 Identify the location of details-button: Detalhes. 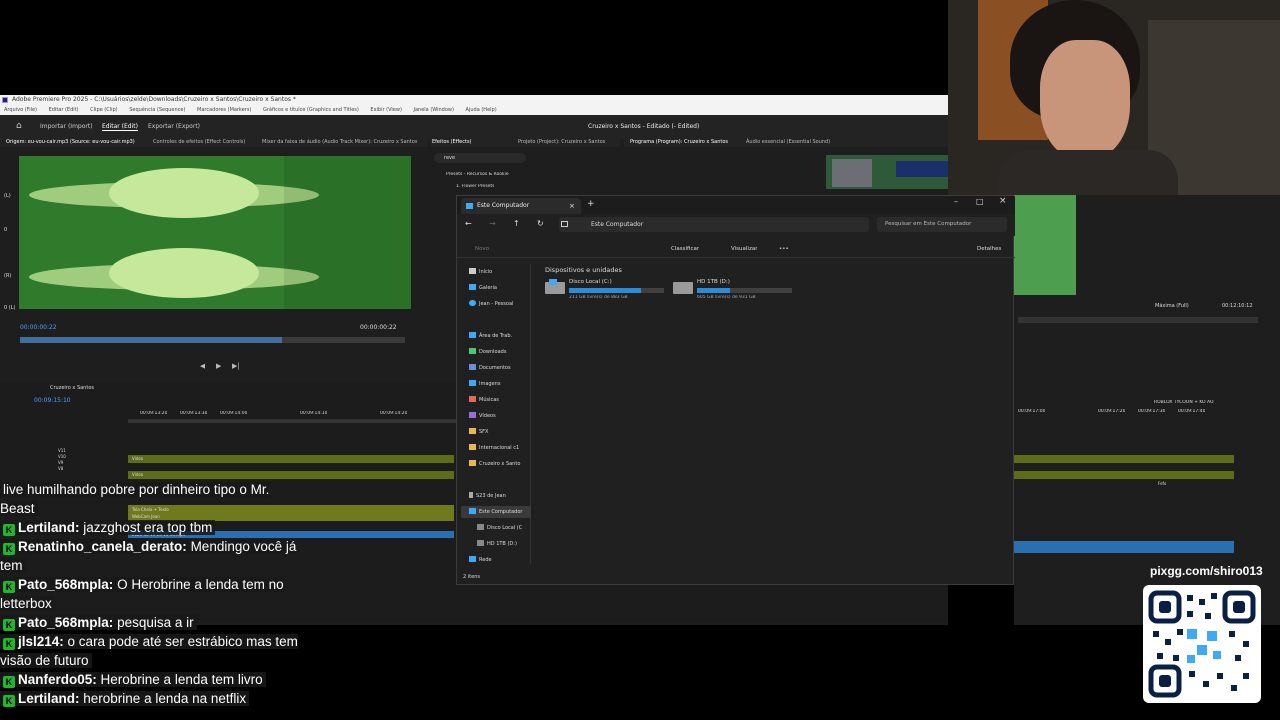
(989, 249).